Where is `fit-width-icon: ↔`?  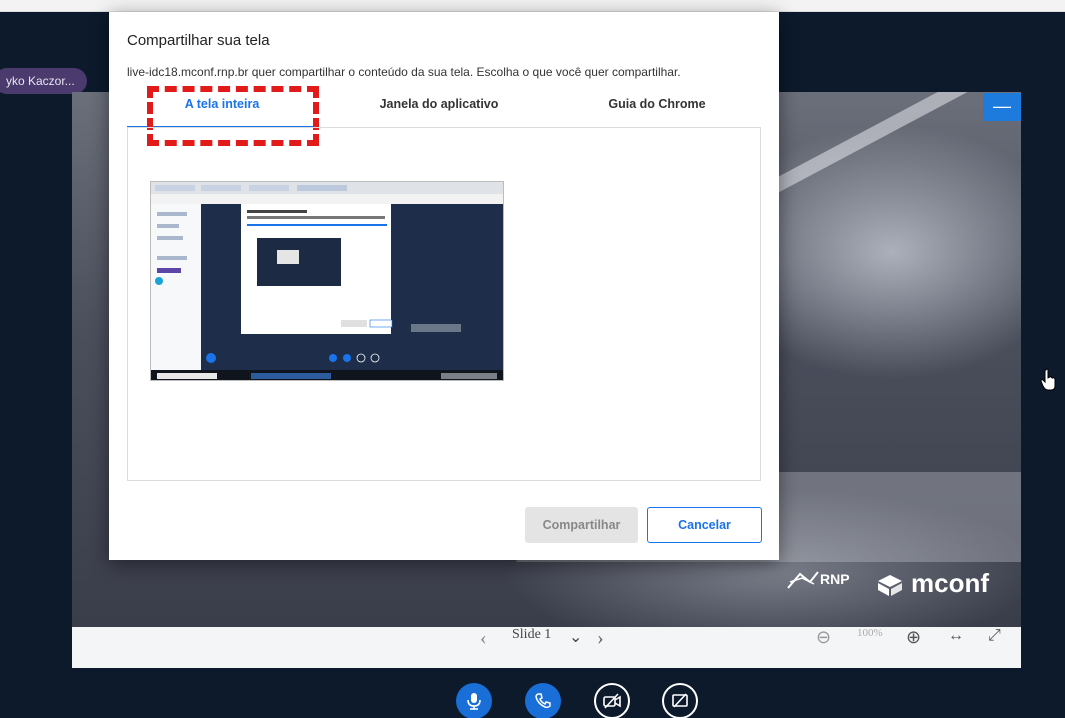 fit-width-icon: ↔ is located at coordinates (956, 647).